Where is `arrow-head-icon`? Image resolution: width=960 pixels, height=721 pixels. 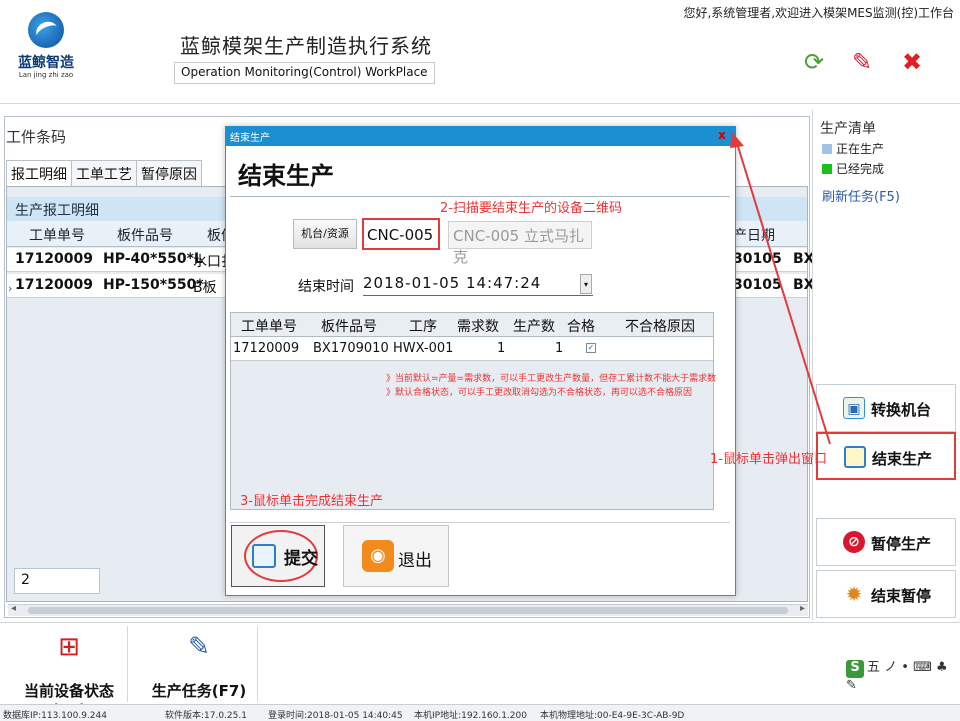
arrow-head-icon is located at coordinates (737, 140).